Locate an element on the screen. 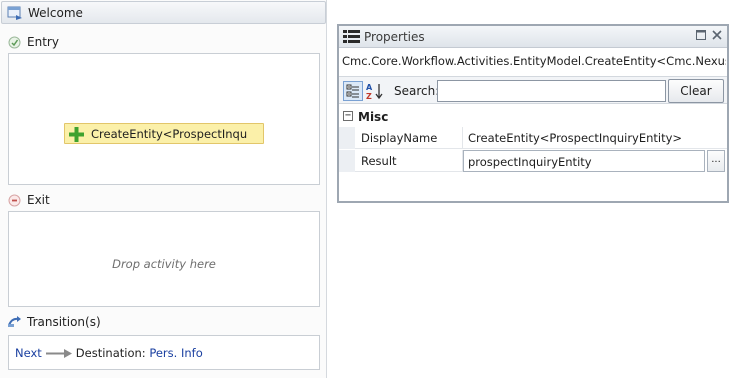 The image size is (737, 378). state-icon is located at coordinates (15, 15).